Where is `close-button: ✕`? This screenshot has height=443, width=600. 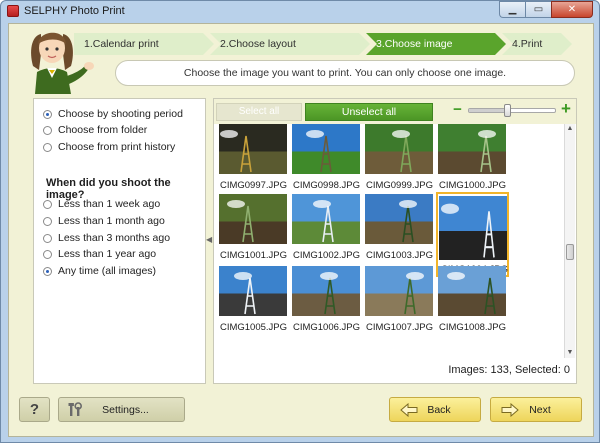 close-button: ✕ is located at coordinates (572, 9).